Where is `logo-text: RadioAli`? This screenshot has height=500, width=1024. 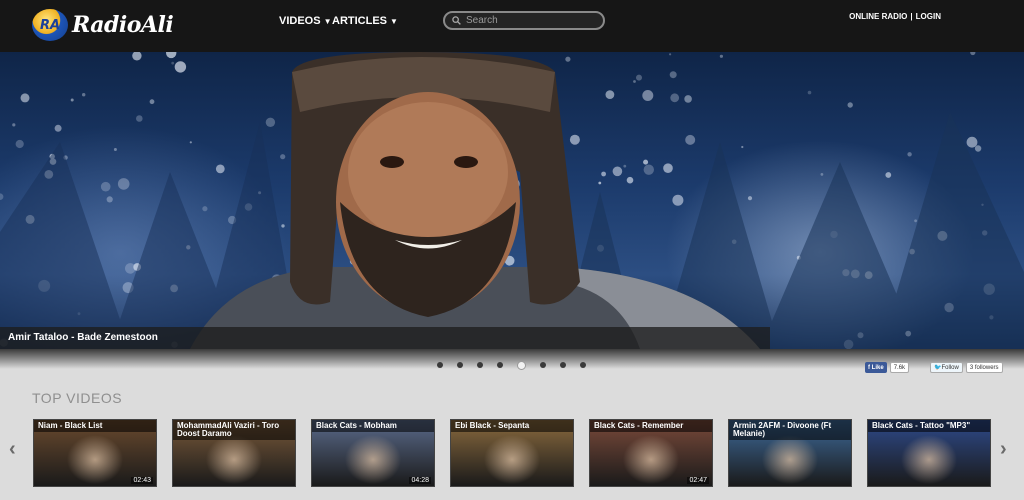 logo-text: RadioAli is located at coordinates (123, 25).